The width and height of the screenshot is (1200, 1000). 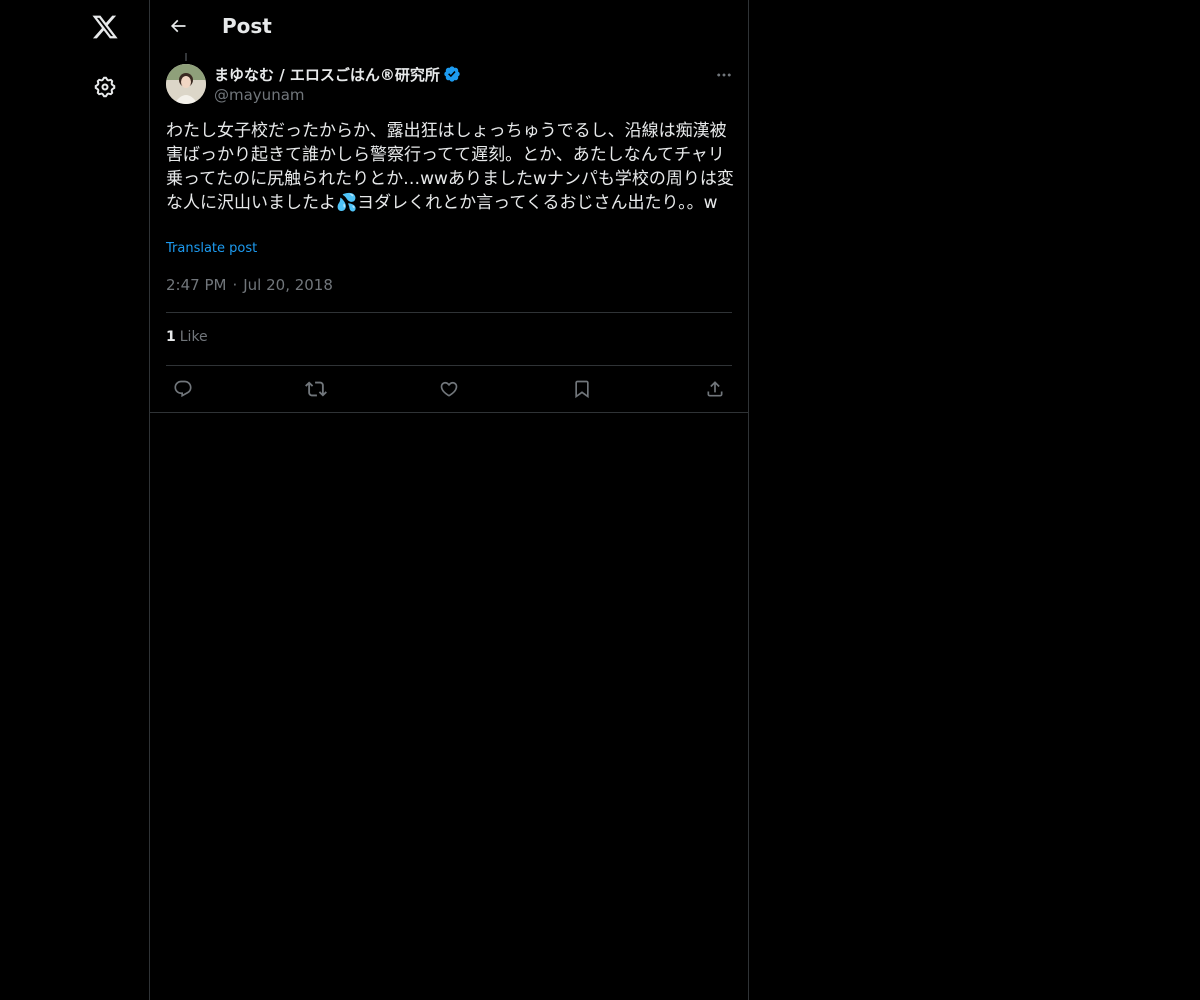 I want to click on translate-post-link: Translate post, so click(x=211, y=248).